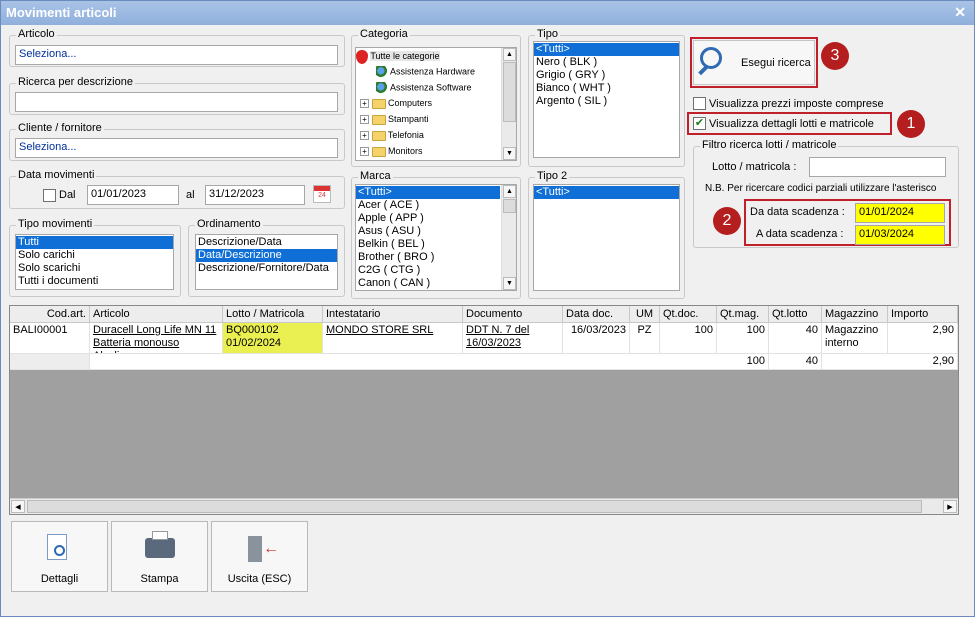 The image size is (975, 617). I want to click on column-header: Intestatario, so click(393, 314).